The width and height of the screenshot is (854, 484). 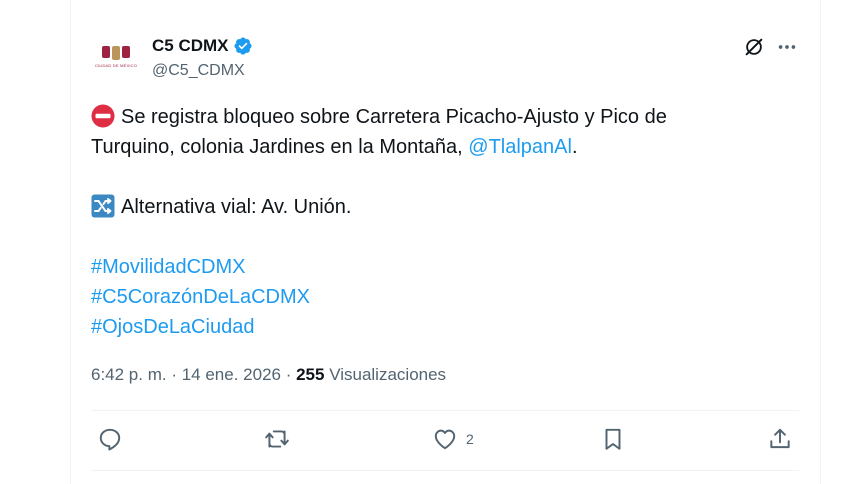 I want to click on repost-button, so click(x=277, y=439).